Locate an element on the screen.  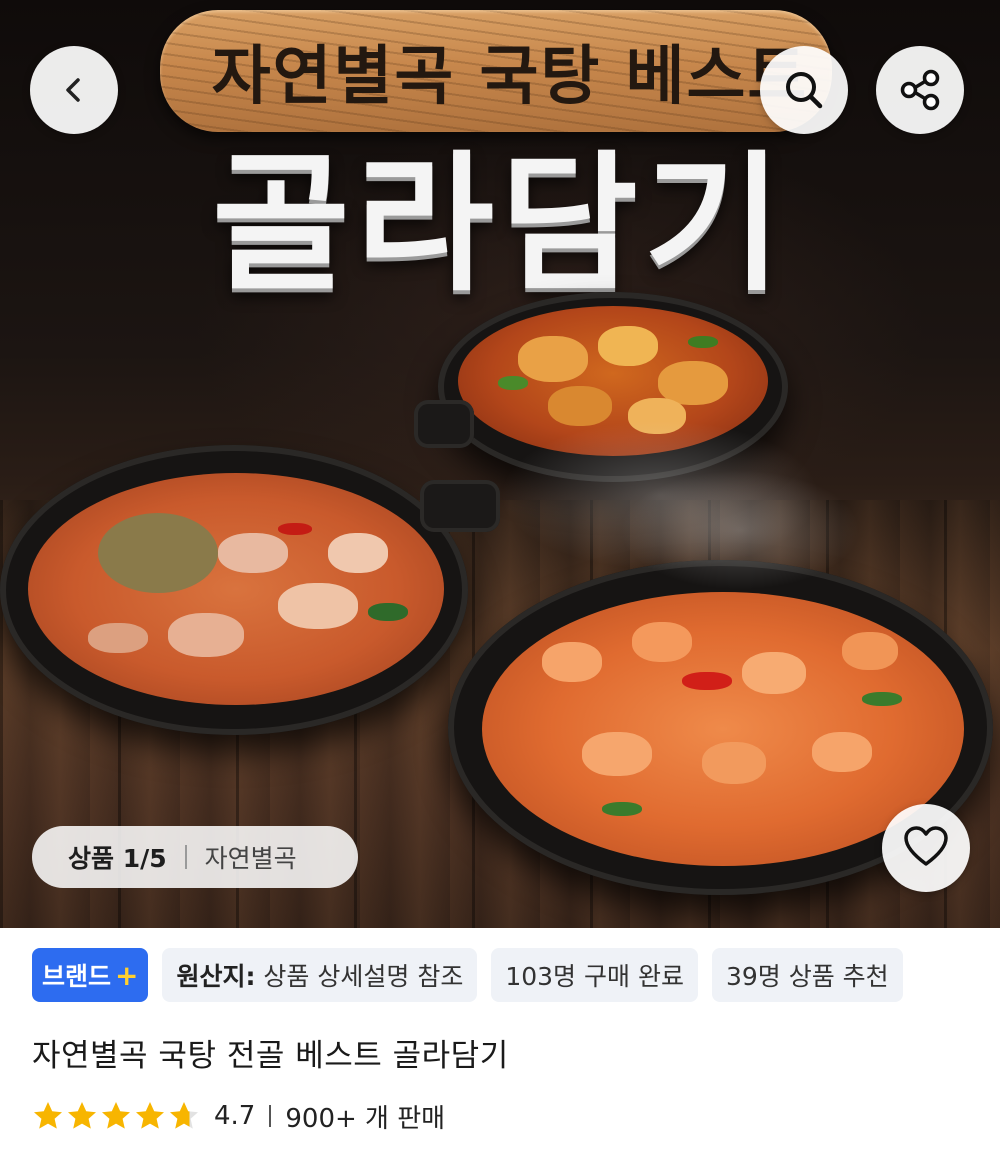
star-rating is located at coordinates (116, 1116).